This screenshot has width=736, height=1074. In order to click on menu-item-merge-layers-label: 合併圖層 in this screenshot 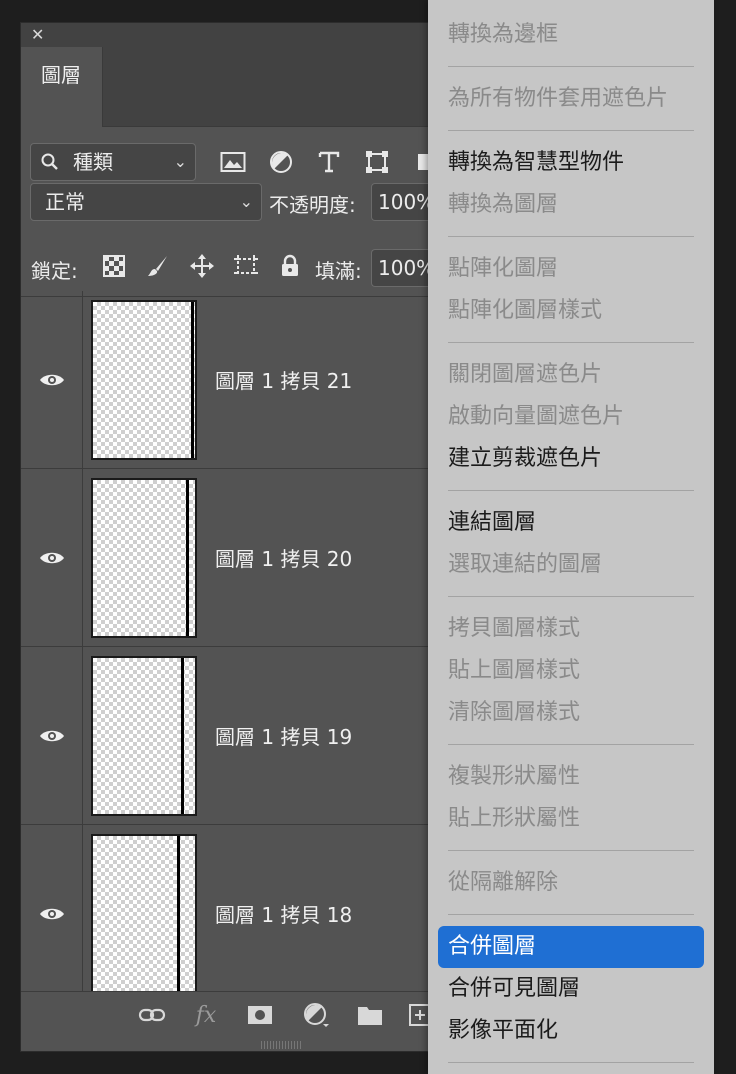, I will do `click(492, 946)`.